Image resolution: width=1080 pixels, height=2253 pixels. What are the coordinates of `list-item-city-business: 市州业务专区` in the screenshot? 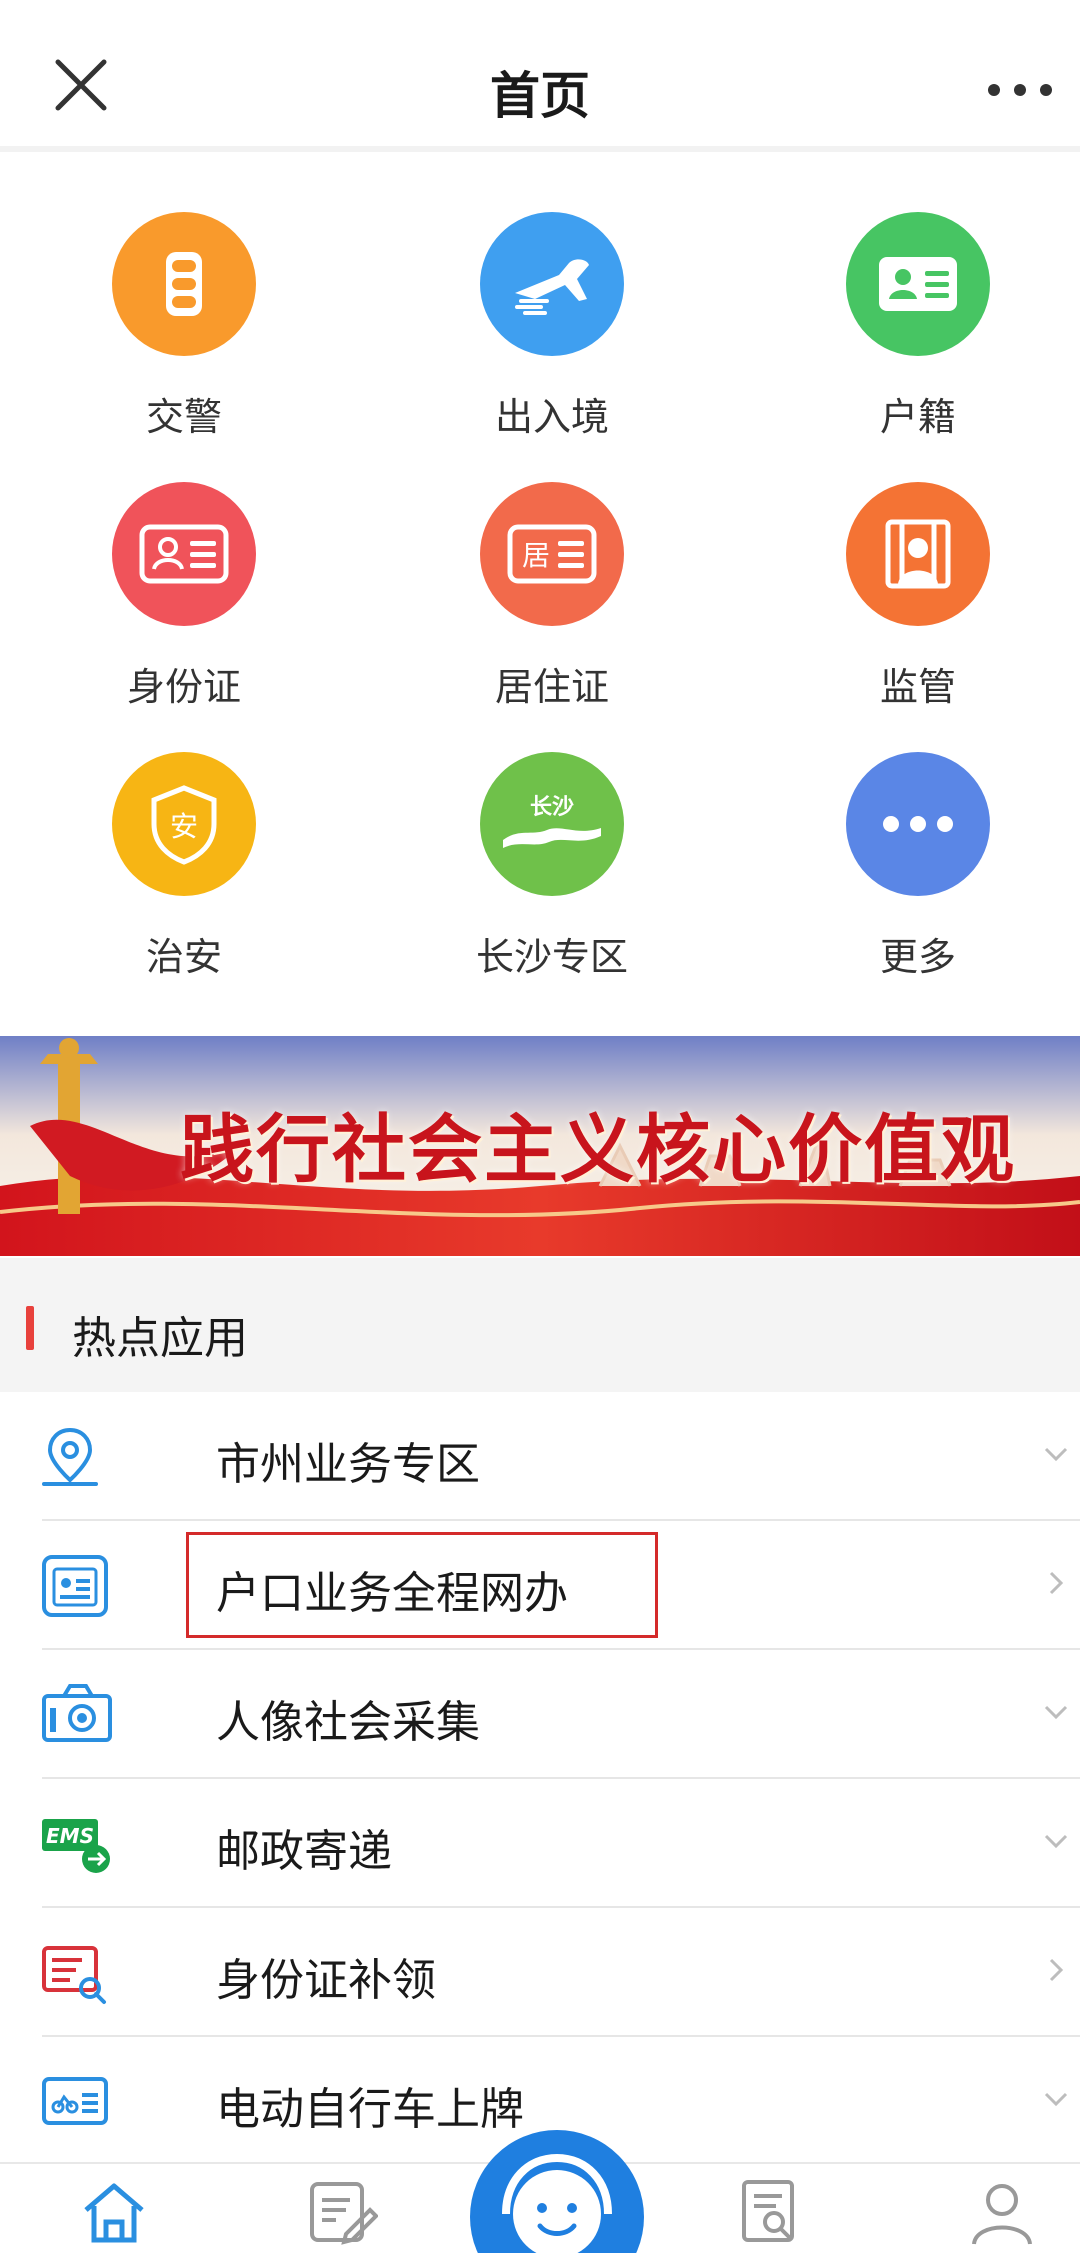 It's located at (540, 1456).